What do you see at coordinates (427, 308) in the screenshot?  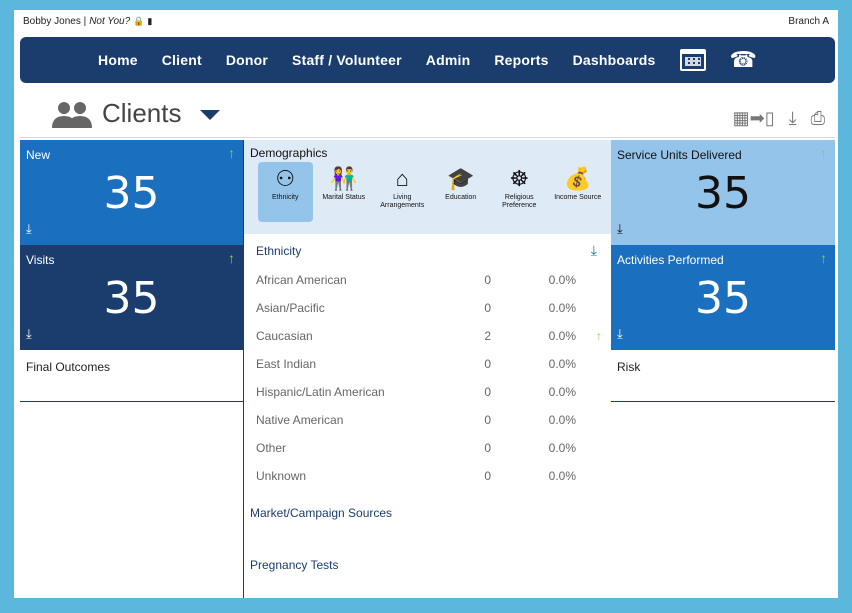 I see `table-row: Asian/Pacific 0 0.0%` at bounding box center [427, 308].